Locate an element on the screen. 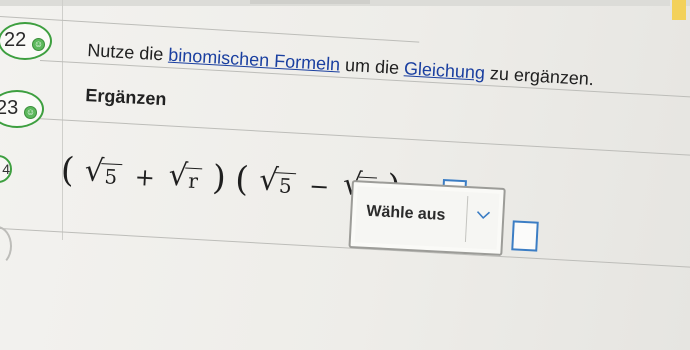 This screenshot has width=690, height=350. partial-arc is located at coordinates (6, 246).